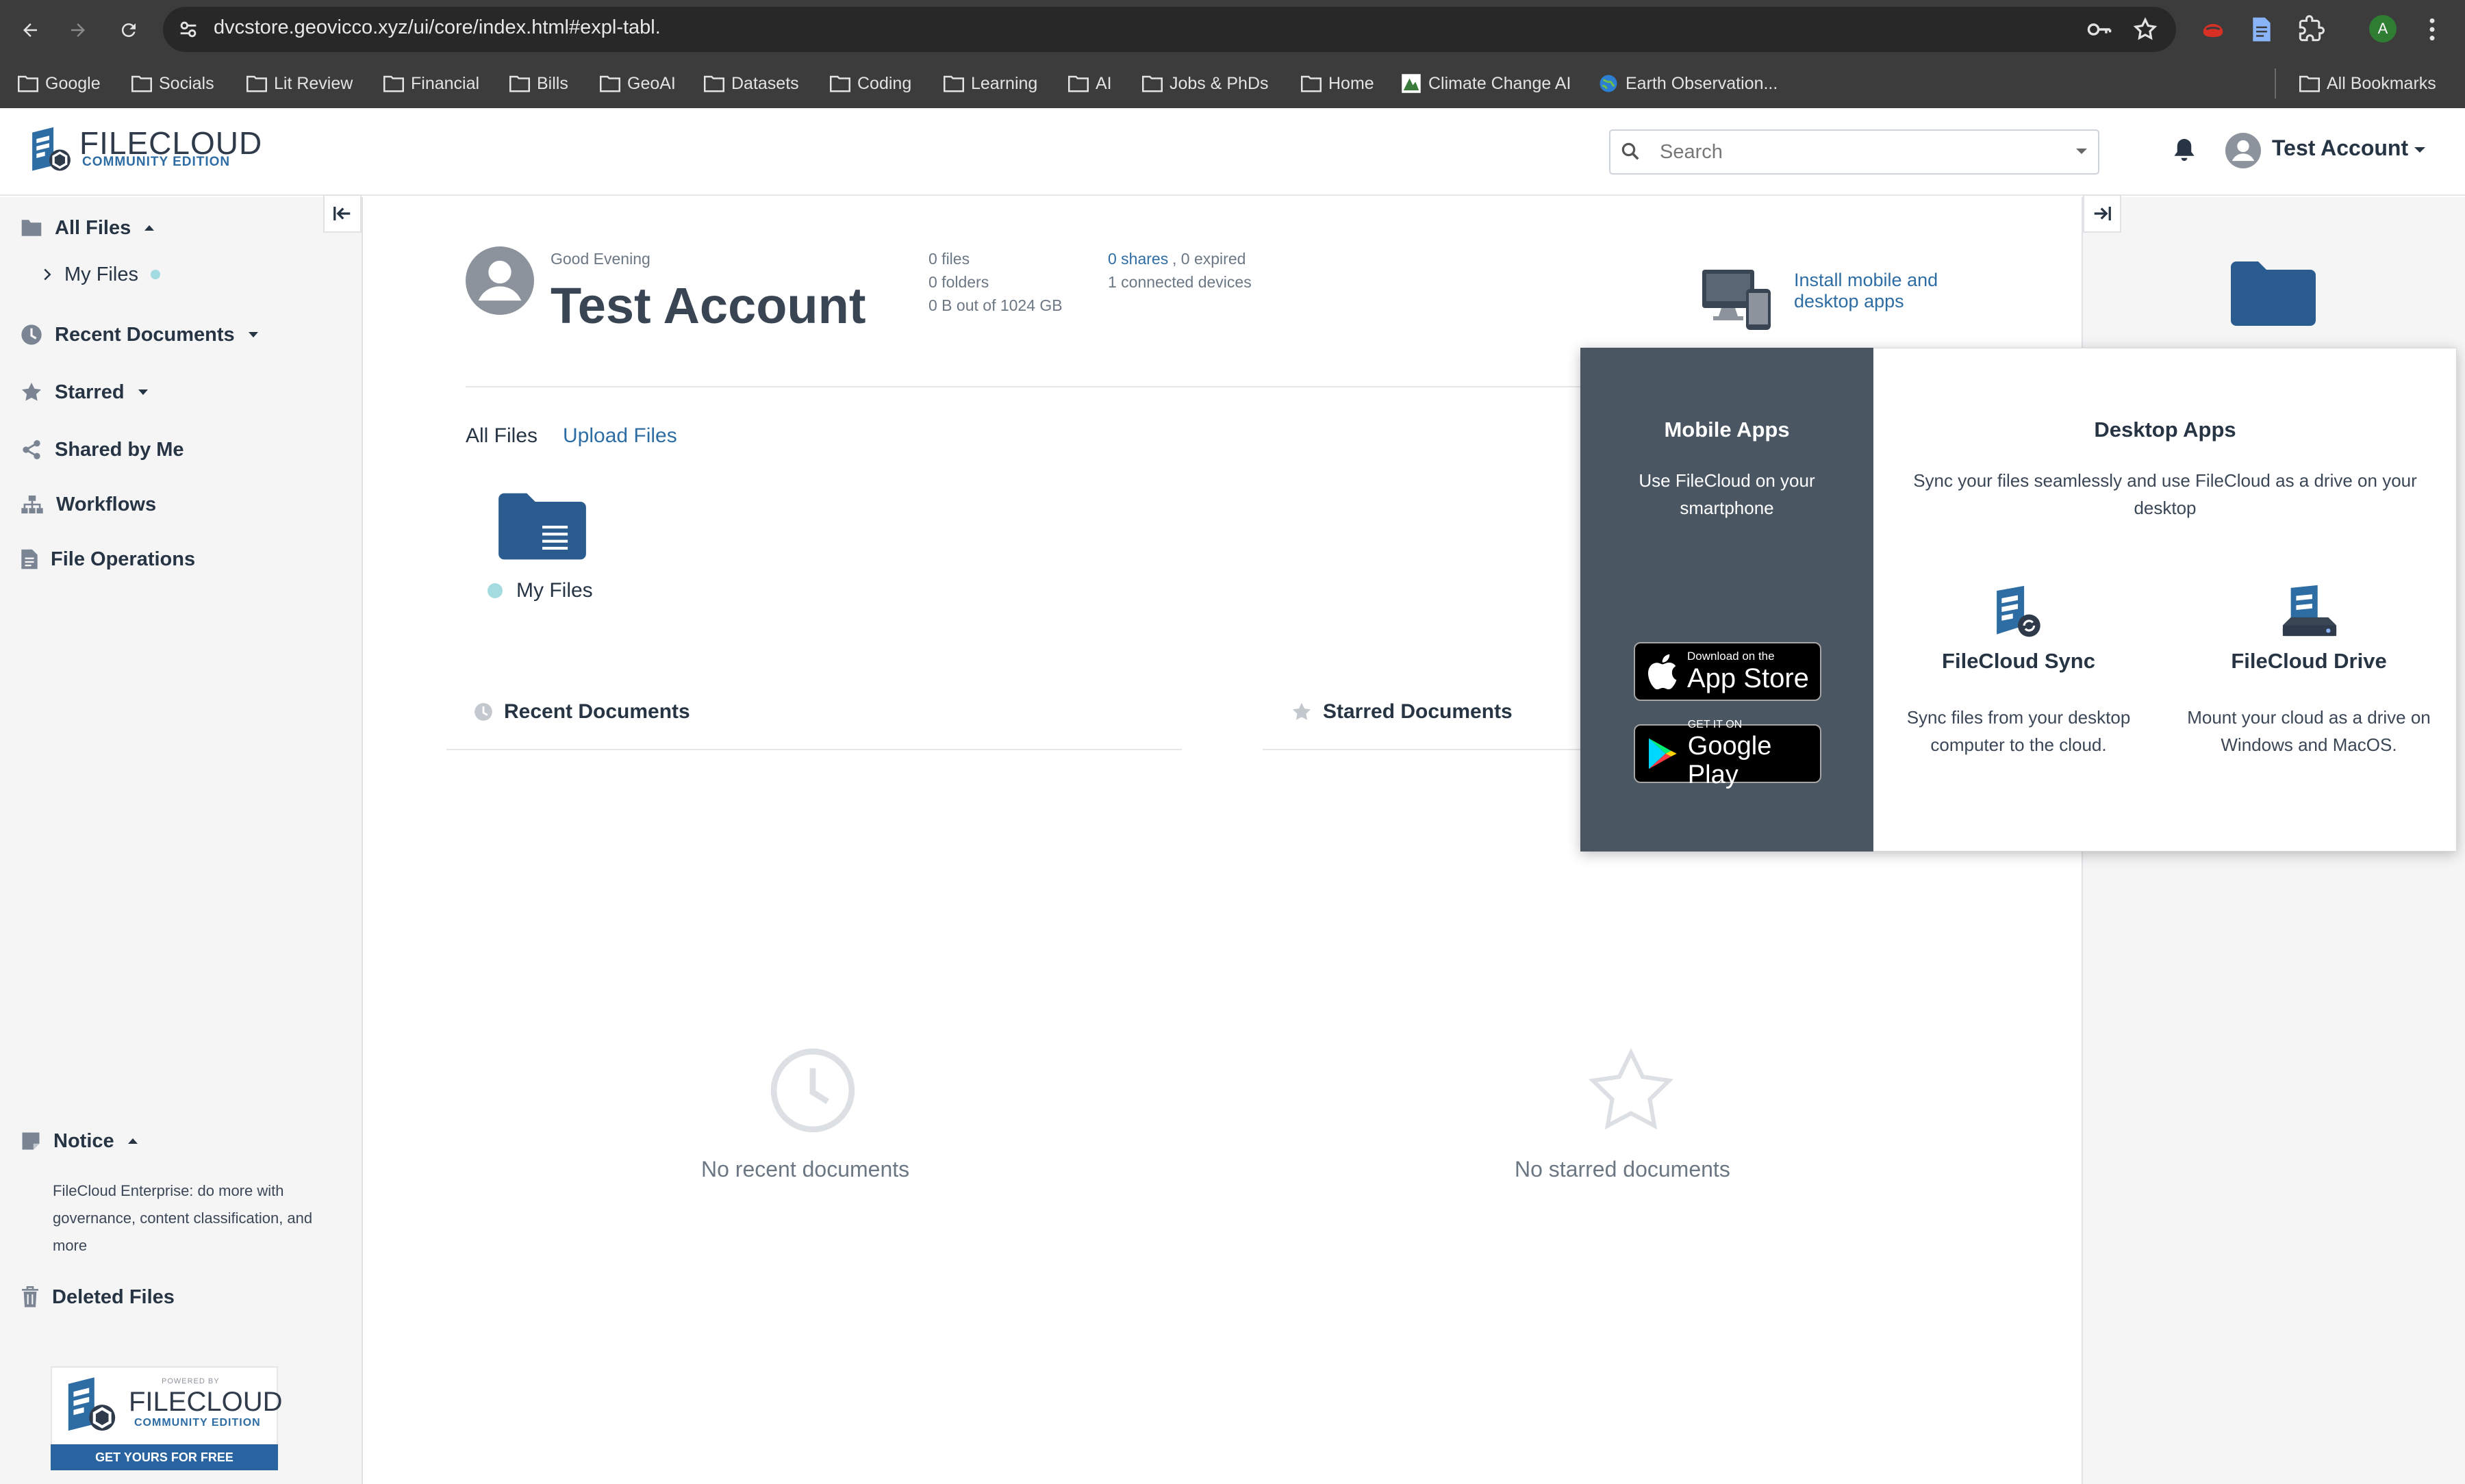 The image size is (2465, 1484). Describe the element at coordinates (600, 259) in the screenshot. I see `greeting-text: Good Evening` at that location.